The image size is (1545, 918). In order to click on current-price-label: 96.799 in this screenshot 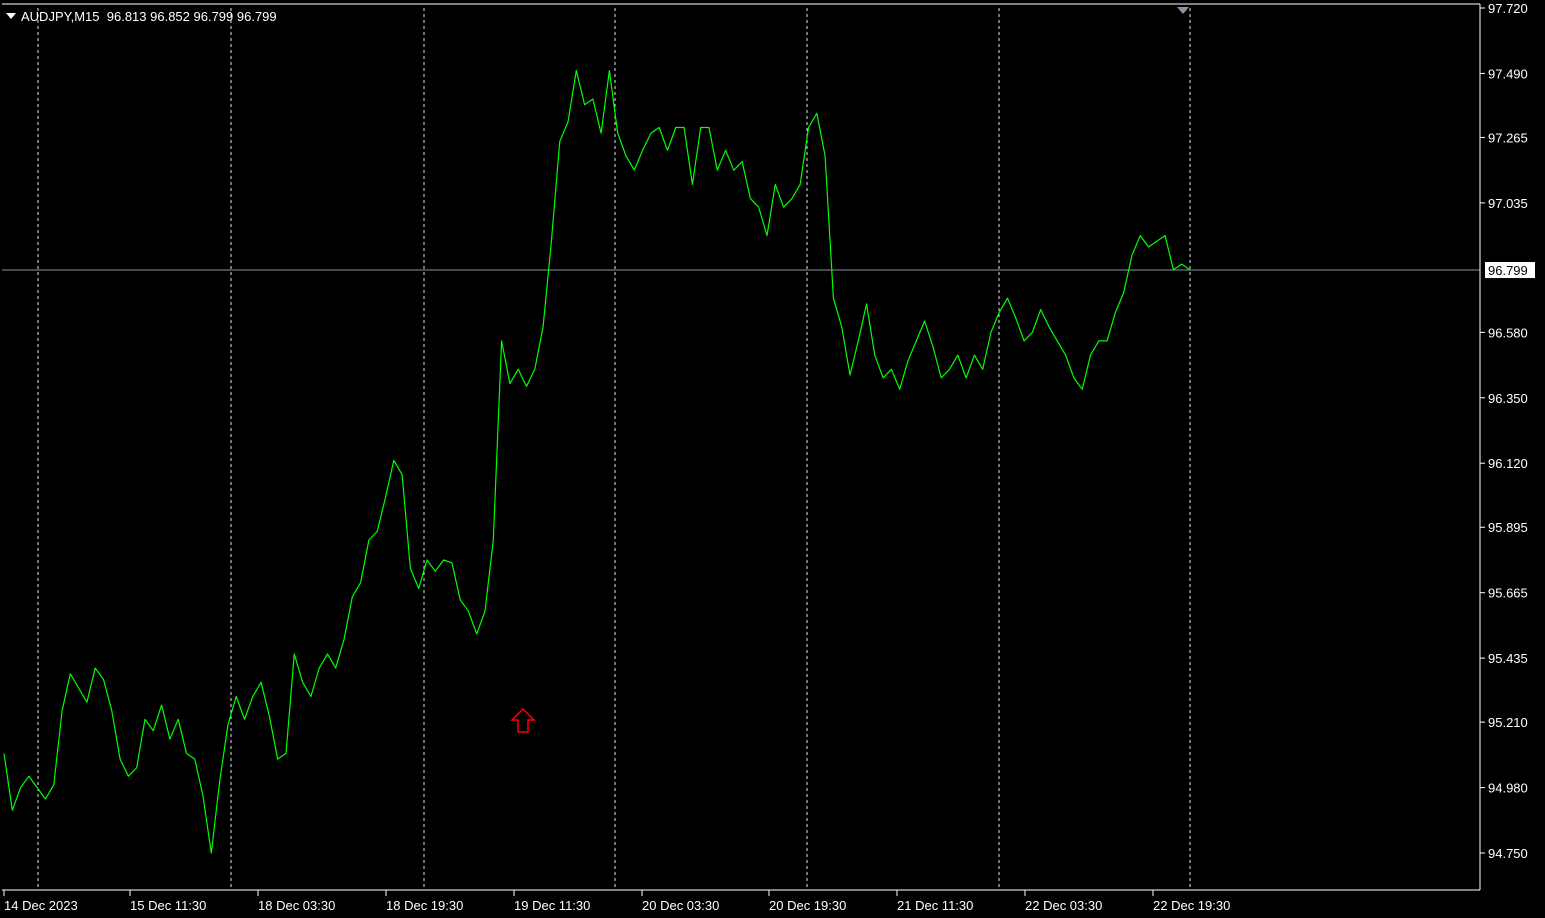, I will do `click(1508, 270)`.